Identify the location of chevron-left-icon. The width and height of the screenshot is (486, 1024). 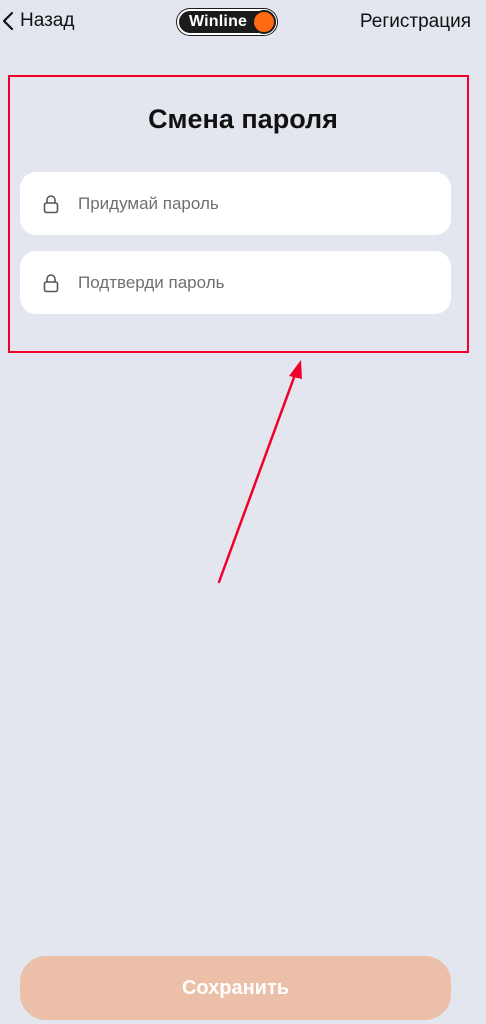
(8, 21).